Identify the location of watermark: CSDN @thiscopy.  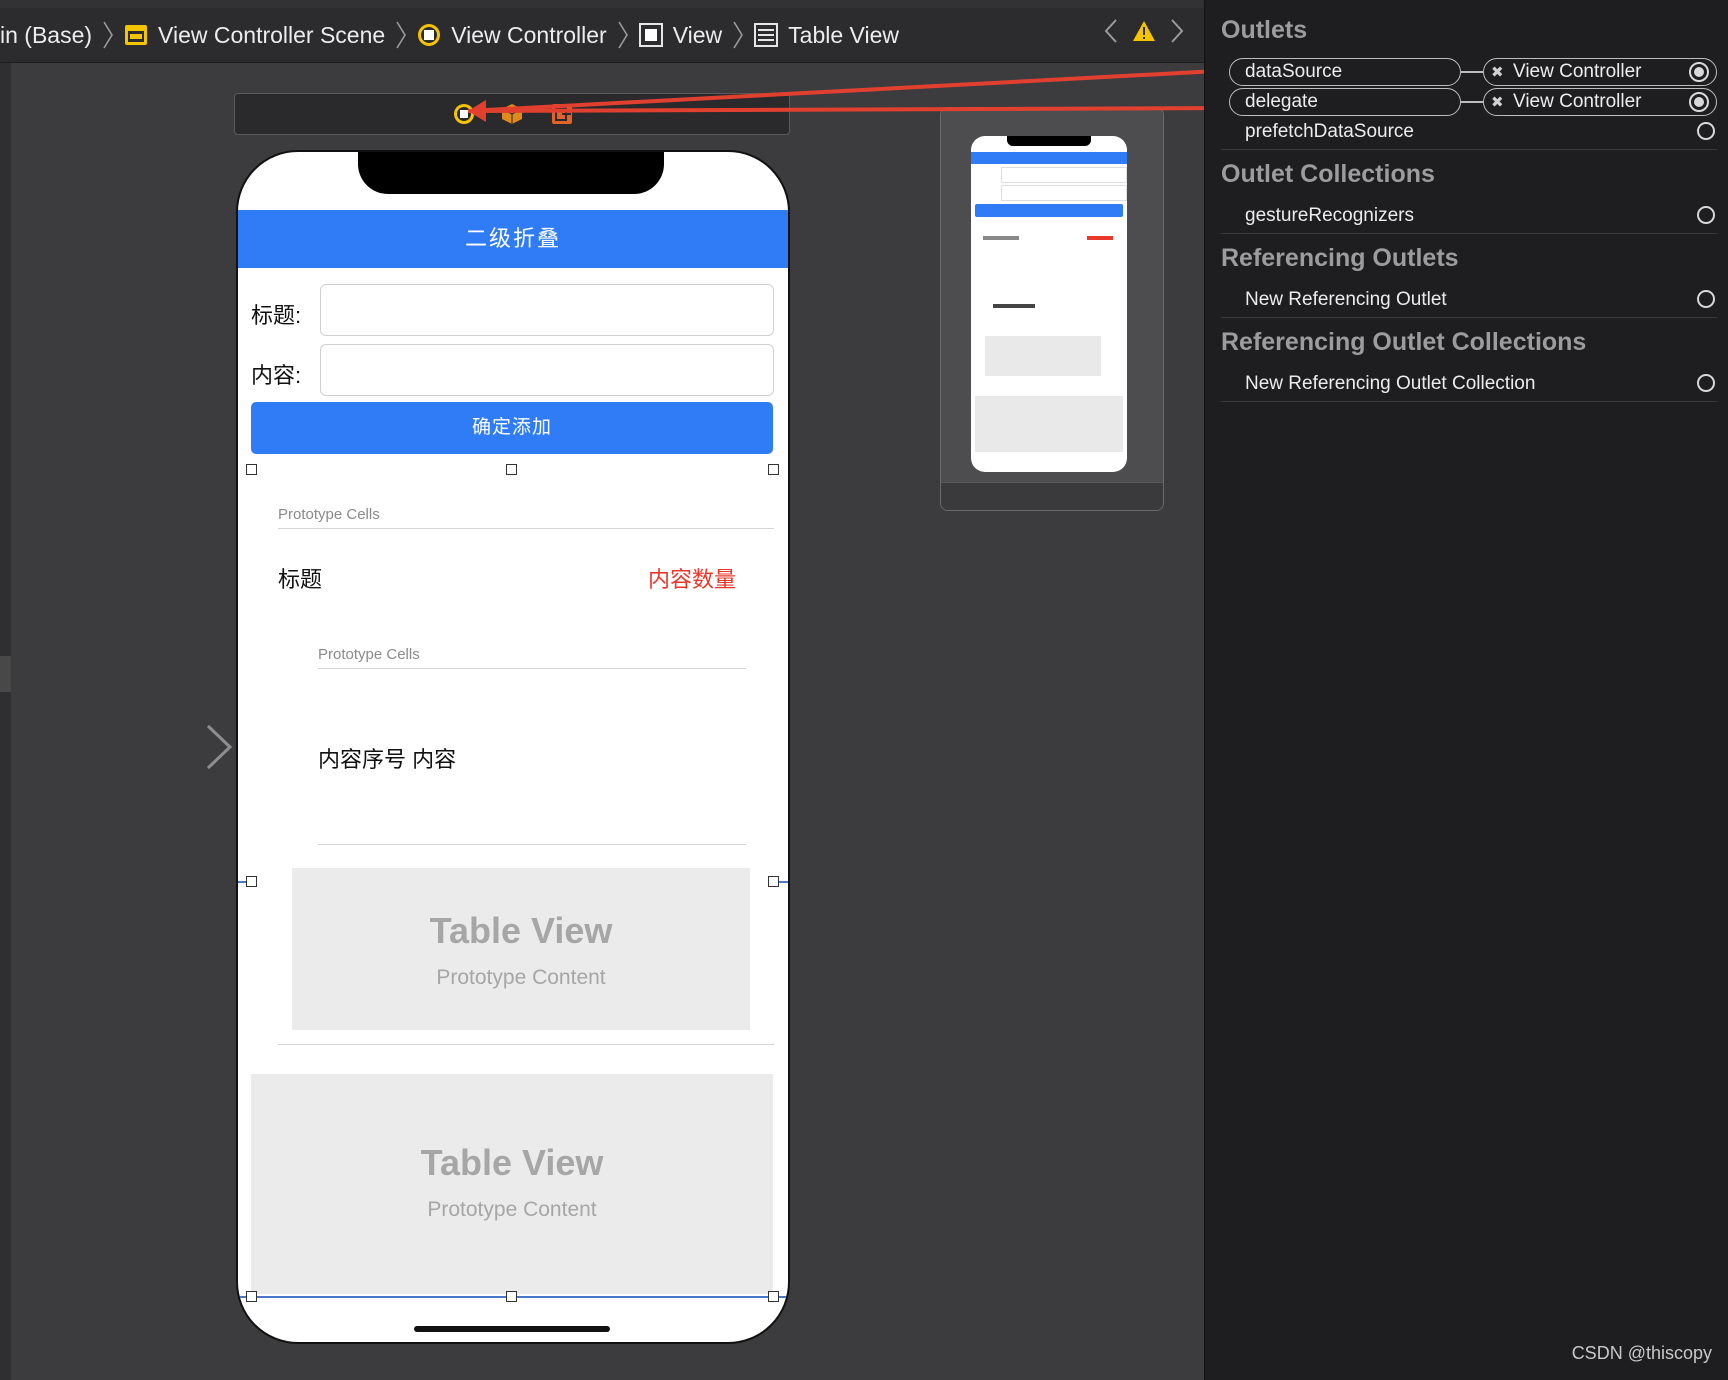
(1641, 1353).